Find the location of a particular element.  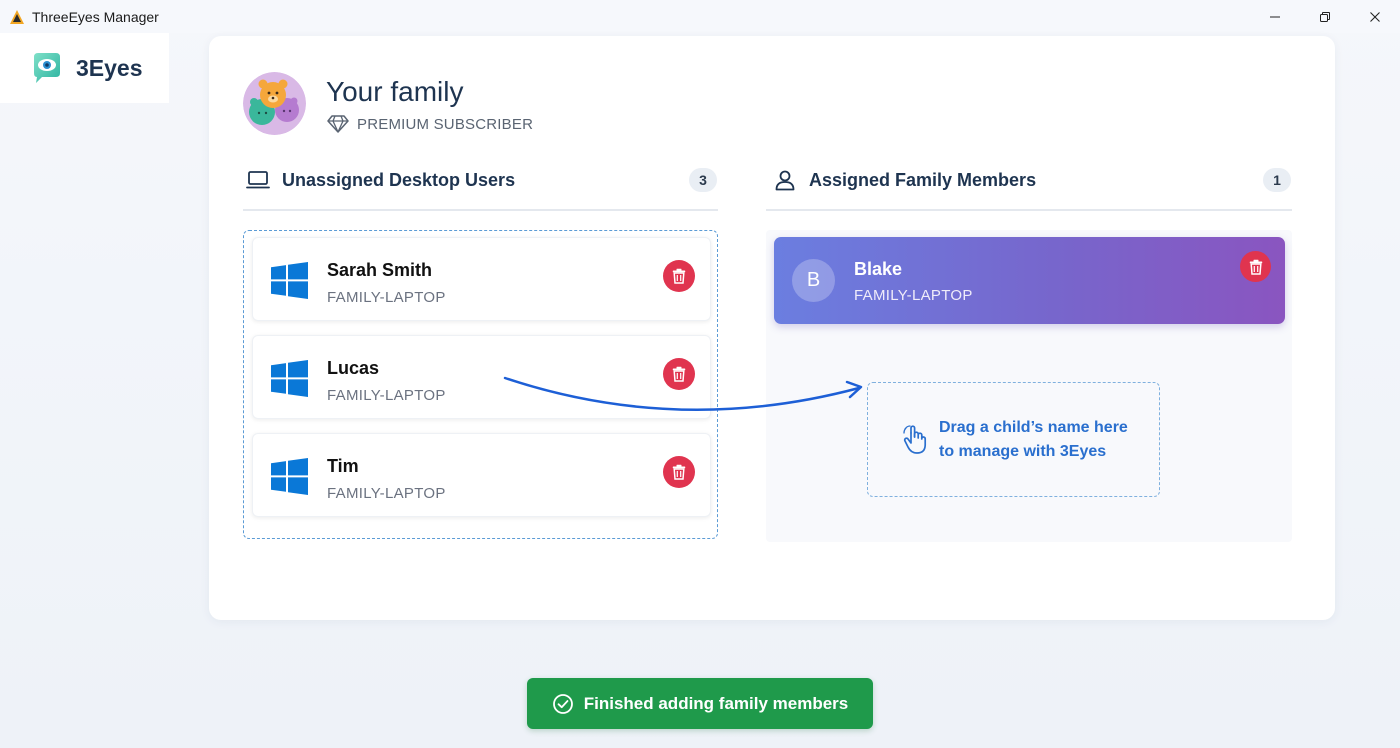

close-button is located at coordinates (1375, 16).